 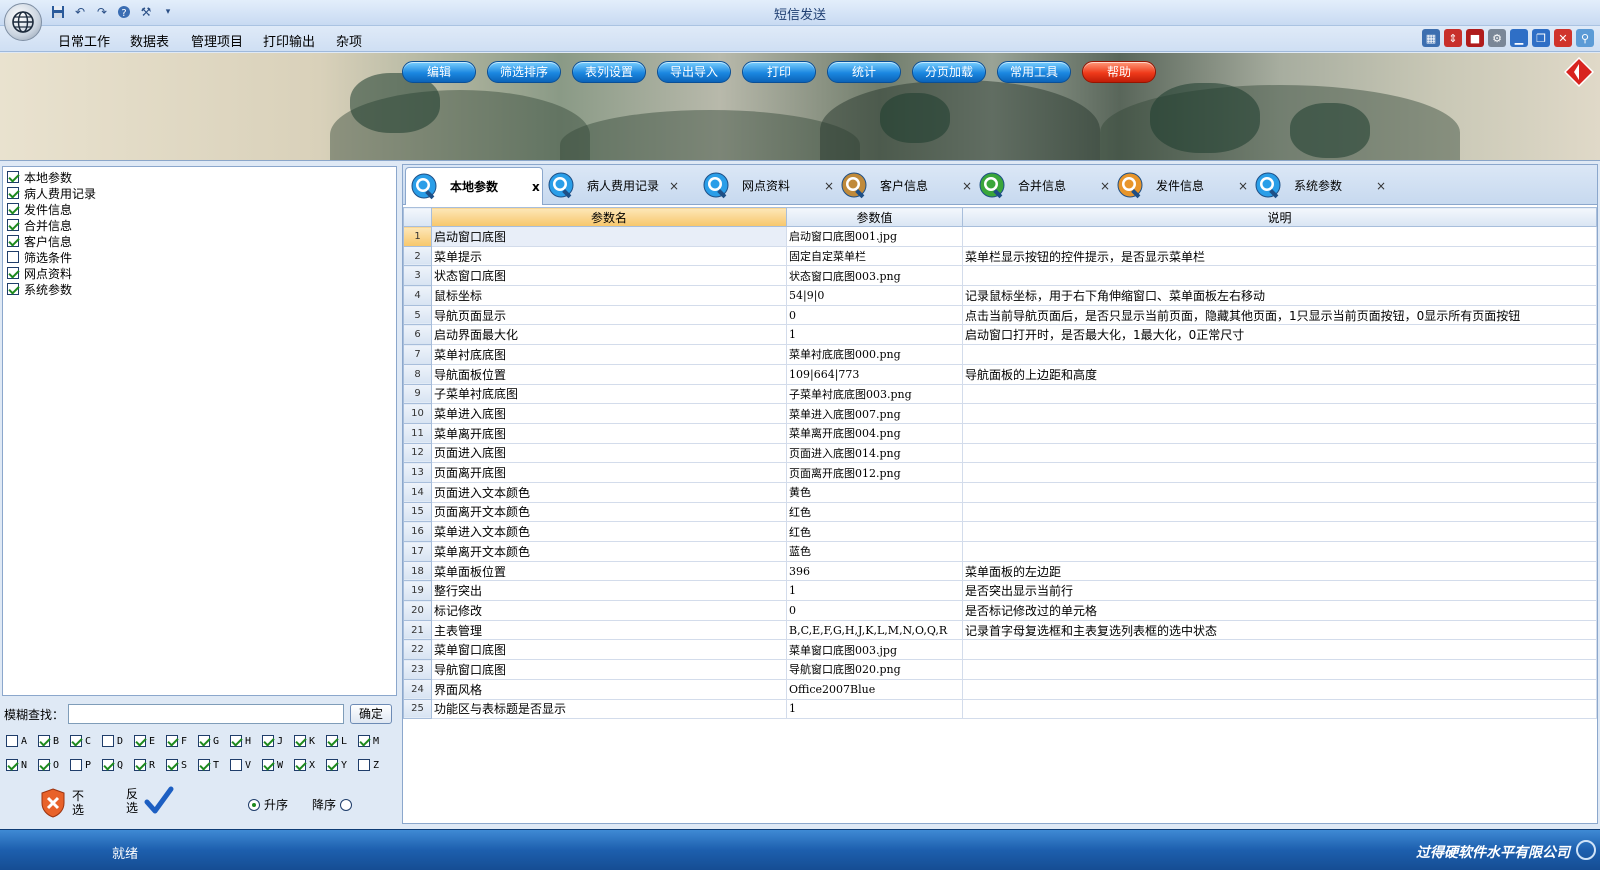 What do you see at coordinates (417, 650) in the screenshot?
I see `row-number: 22` at bounding box center [417, 650].